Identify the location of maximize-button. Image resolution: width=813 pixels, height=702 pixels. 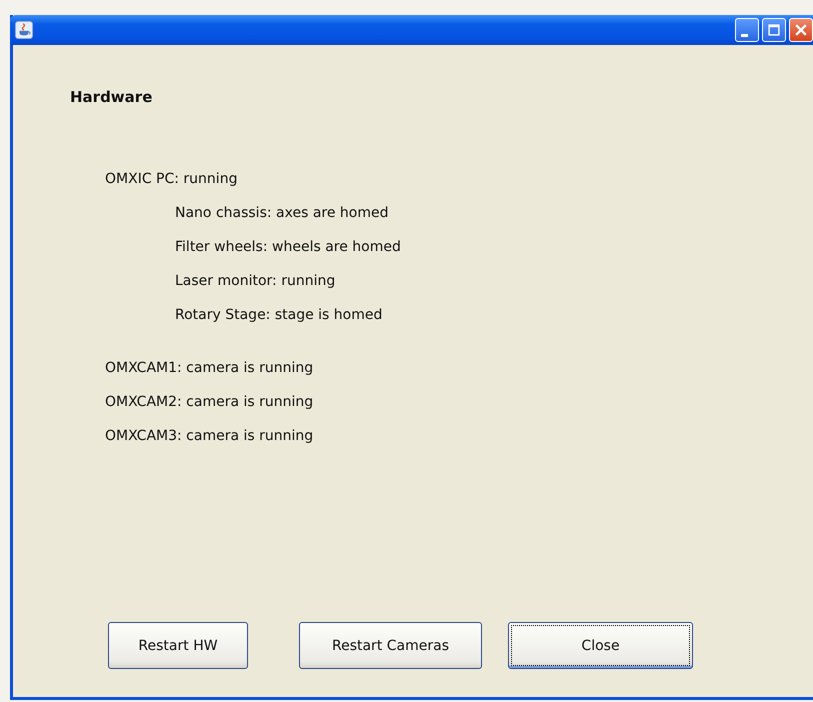
(774, 30).